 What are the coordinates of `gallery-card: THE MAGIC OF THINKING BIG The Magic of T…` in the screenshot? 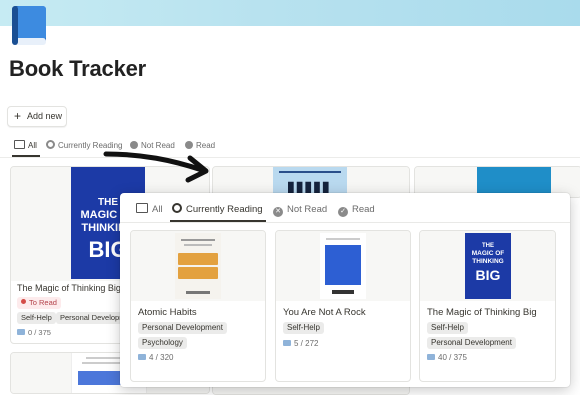 It's located at (487, 306).